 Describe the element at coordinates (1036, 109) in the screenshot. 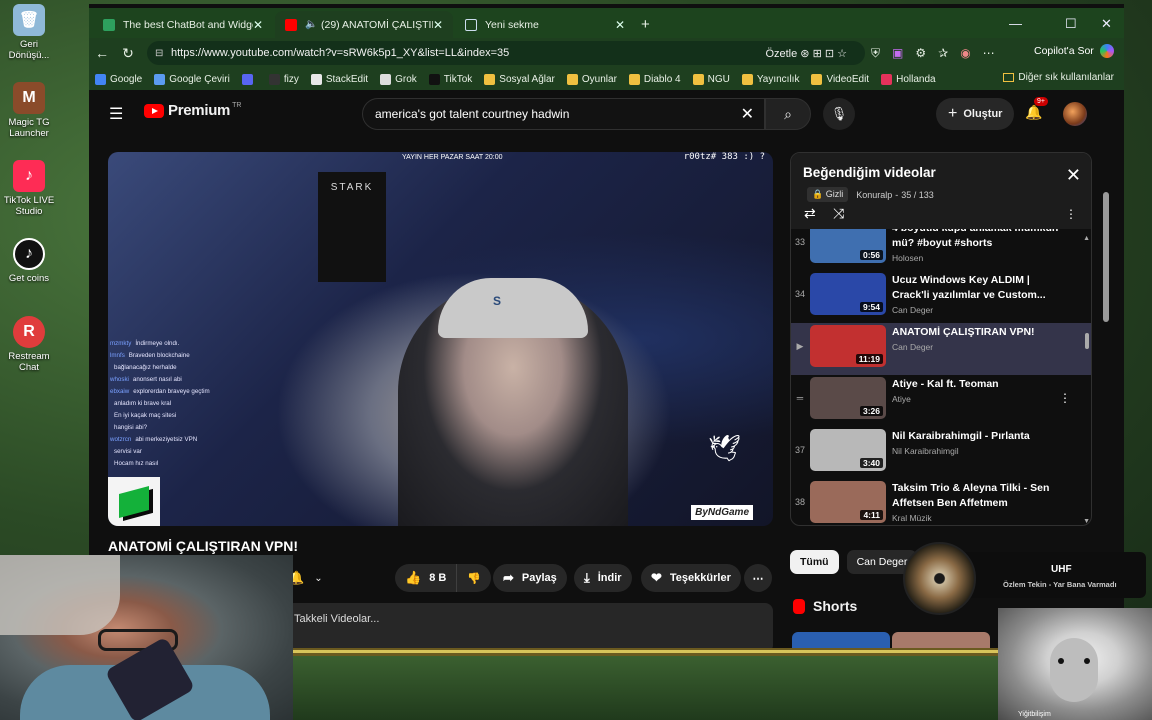

I see `notifications-button: 🔔 9+` at that location.